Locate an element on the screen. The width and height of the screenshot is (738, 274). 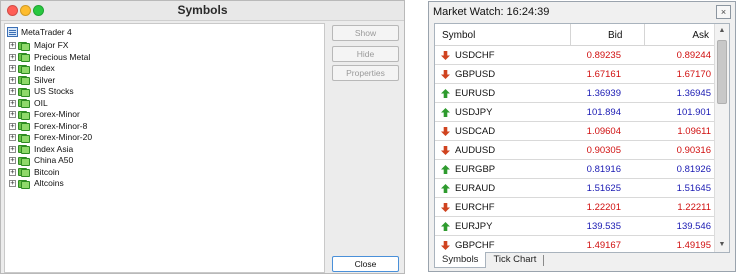
show-button: Show is located at coordinates (365, 33).